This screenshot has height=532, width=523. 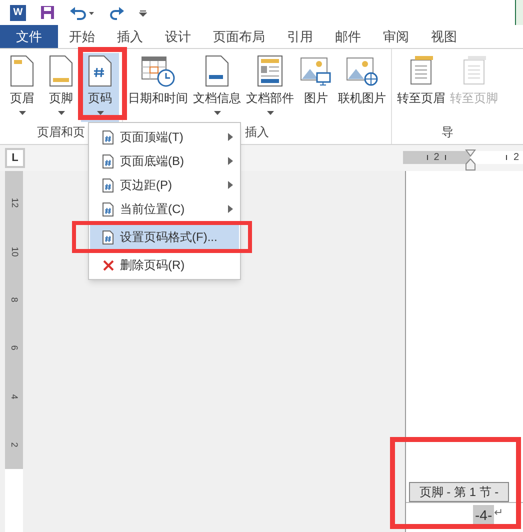 I want to click on contextual-tab, so click(x=519, y=12).